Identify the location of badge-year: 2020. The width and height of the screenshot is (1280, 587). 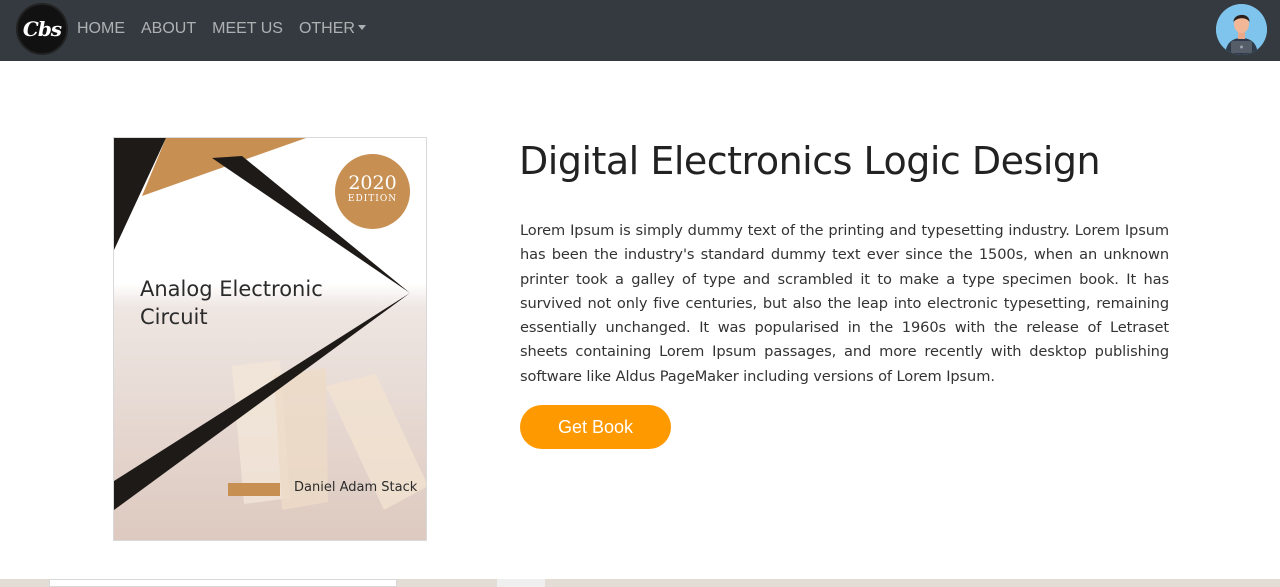
(372, 183).